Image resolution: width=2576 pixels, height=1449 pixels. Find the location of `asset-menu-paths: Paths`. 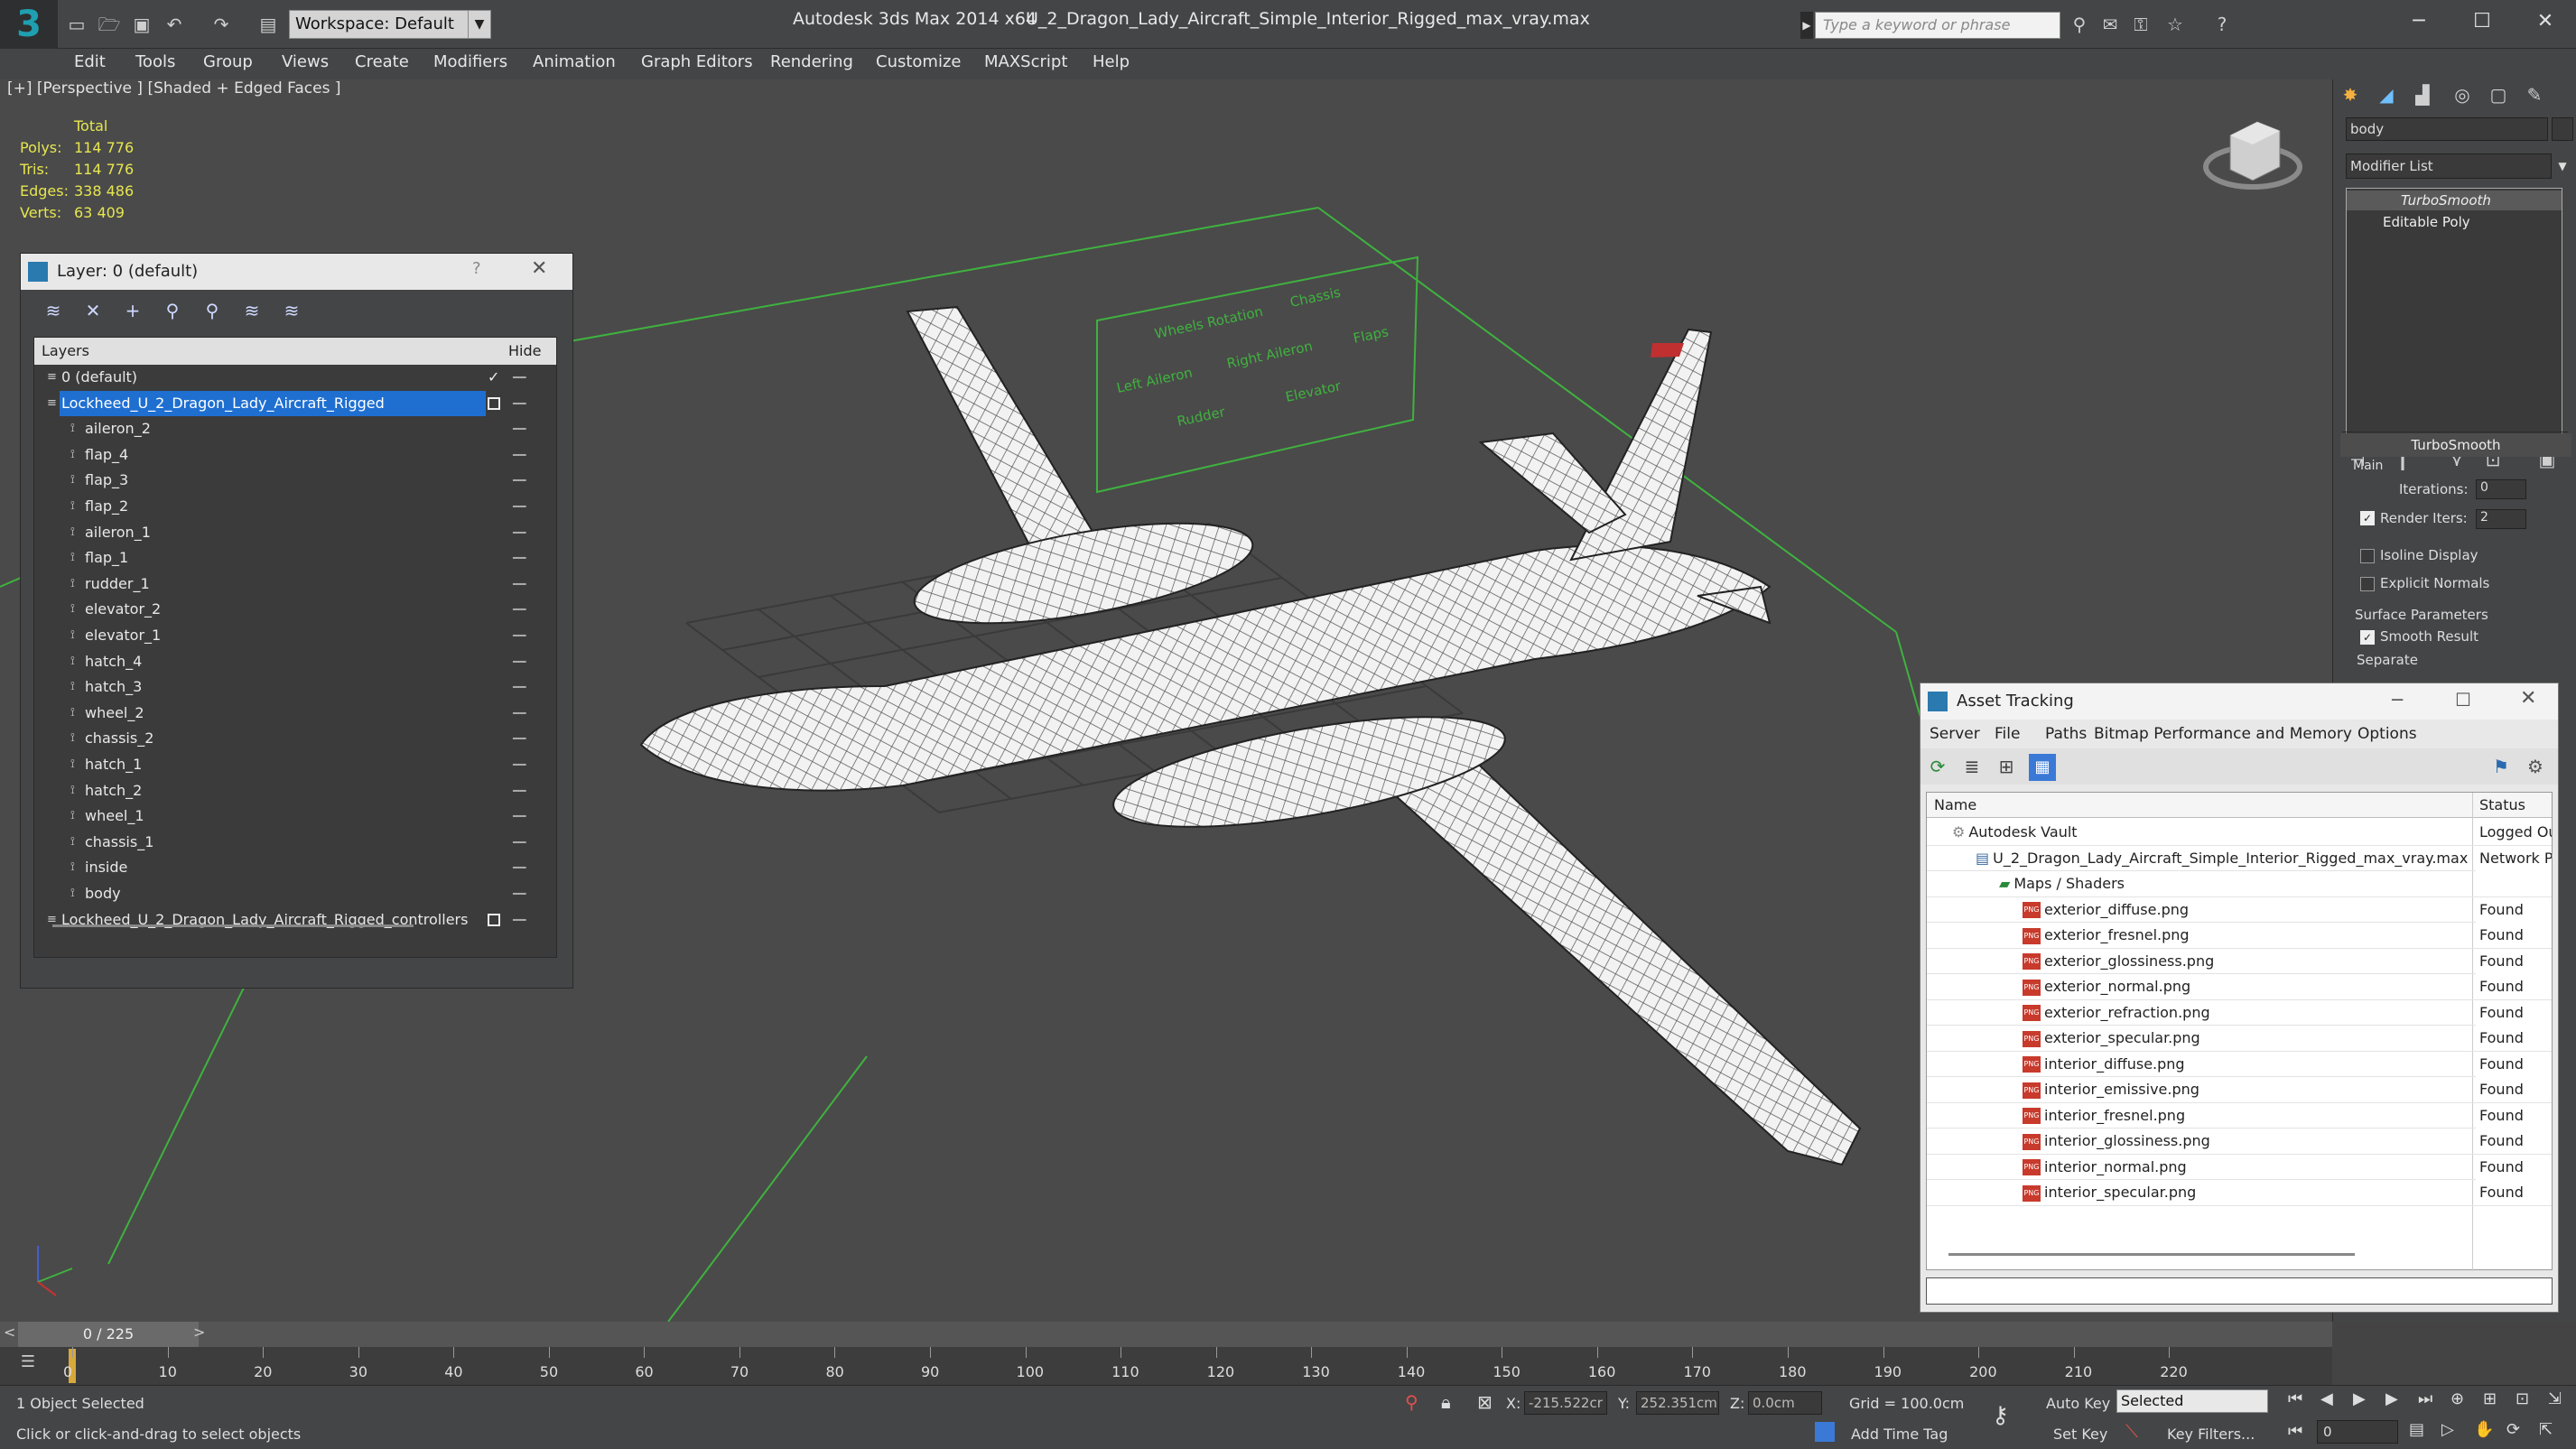

asset-menu-paths: Paths is located at coordinates (2066, 734).